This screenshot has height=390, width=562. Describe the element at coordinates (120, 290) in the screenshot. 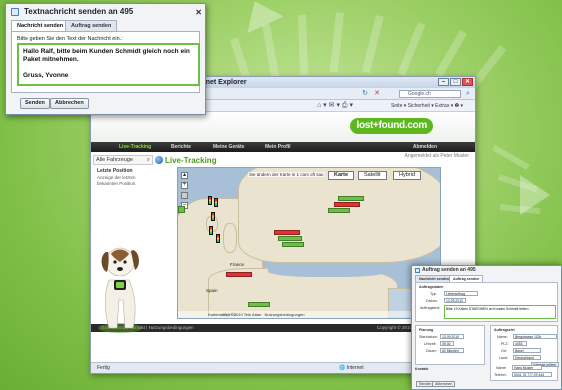

I see `dog-mascot-image` at that location.